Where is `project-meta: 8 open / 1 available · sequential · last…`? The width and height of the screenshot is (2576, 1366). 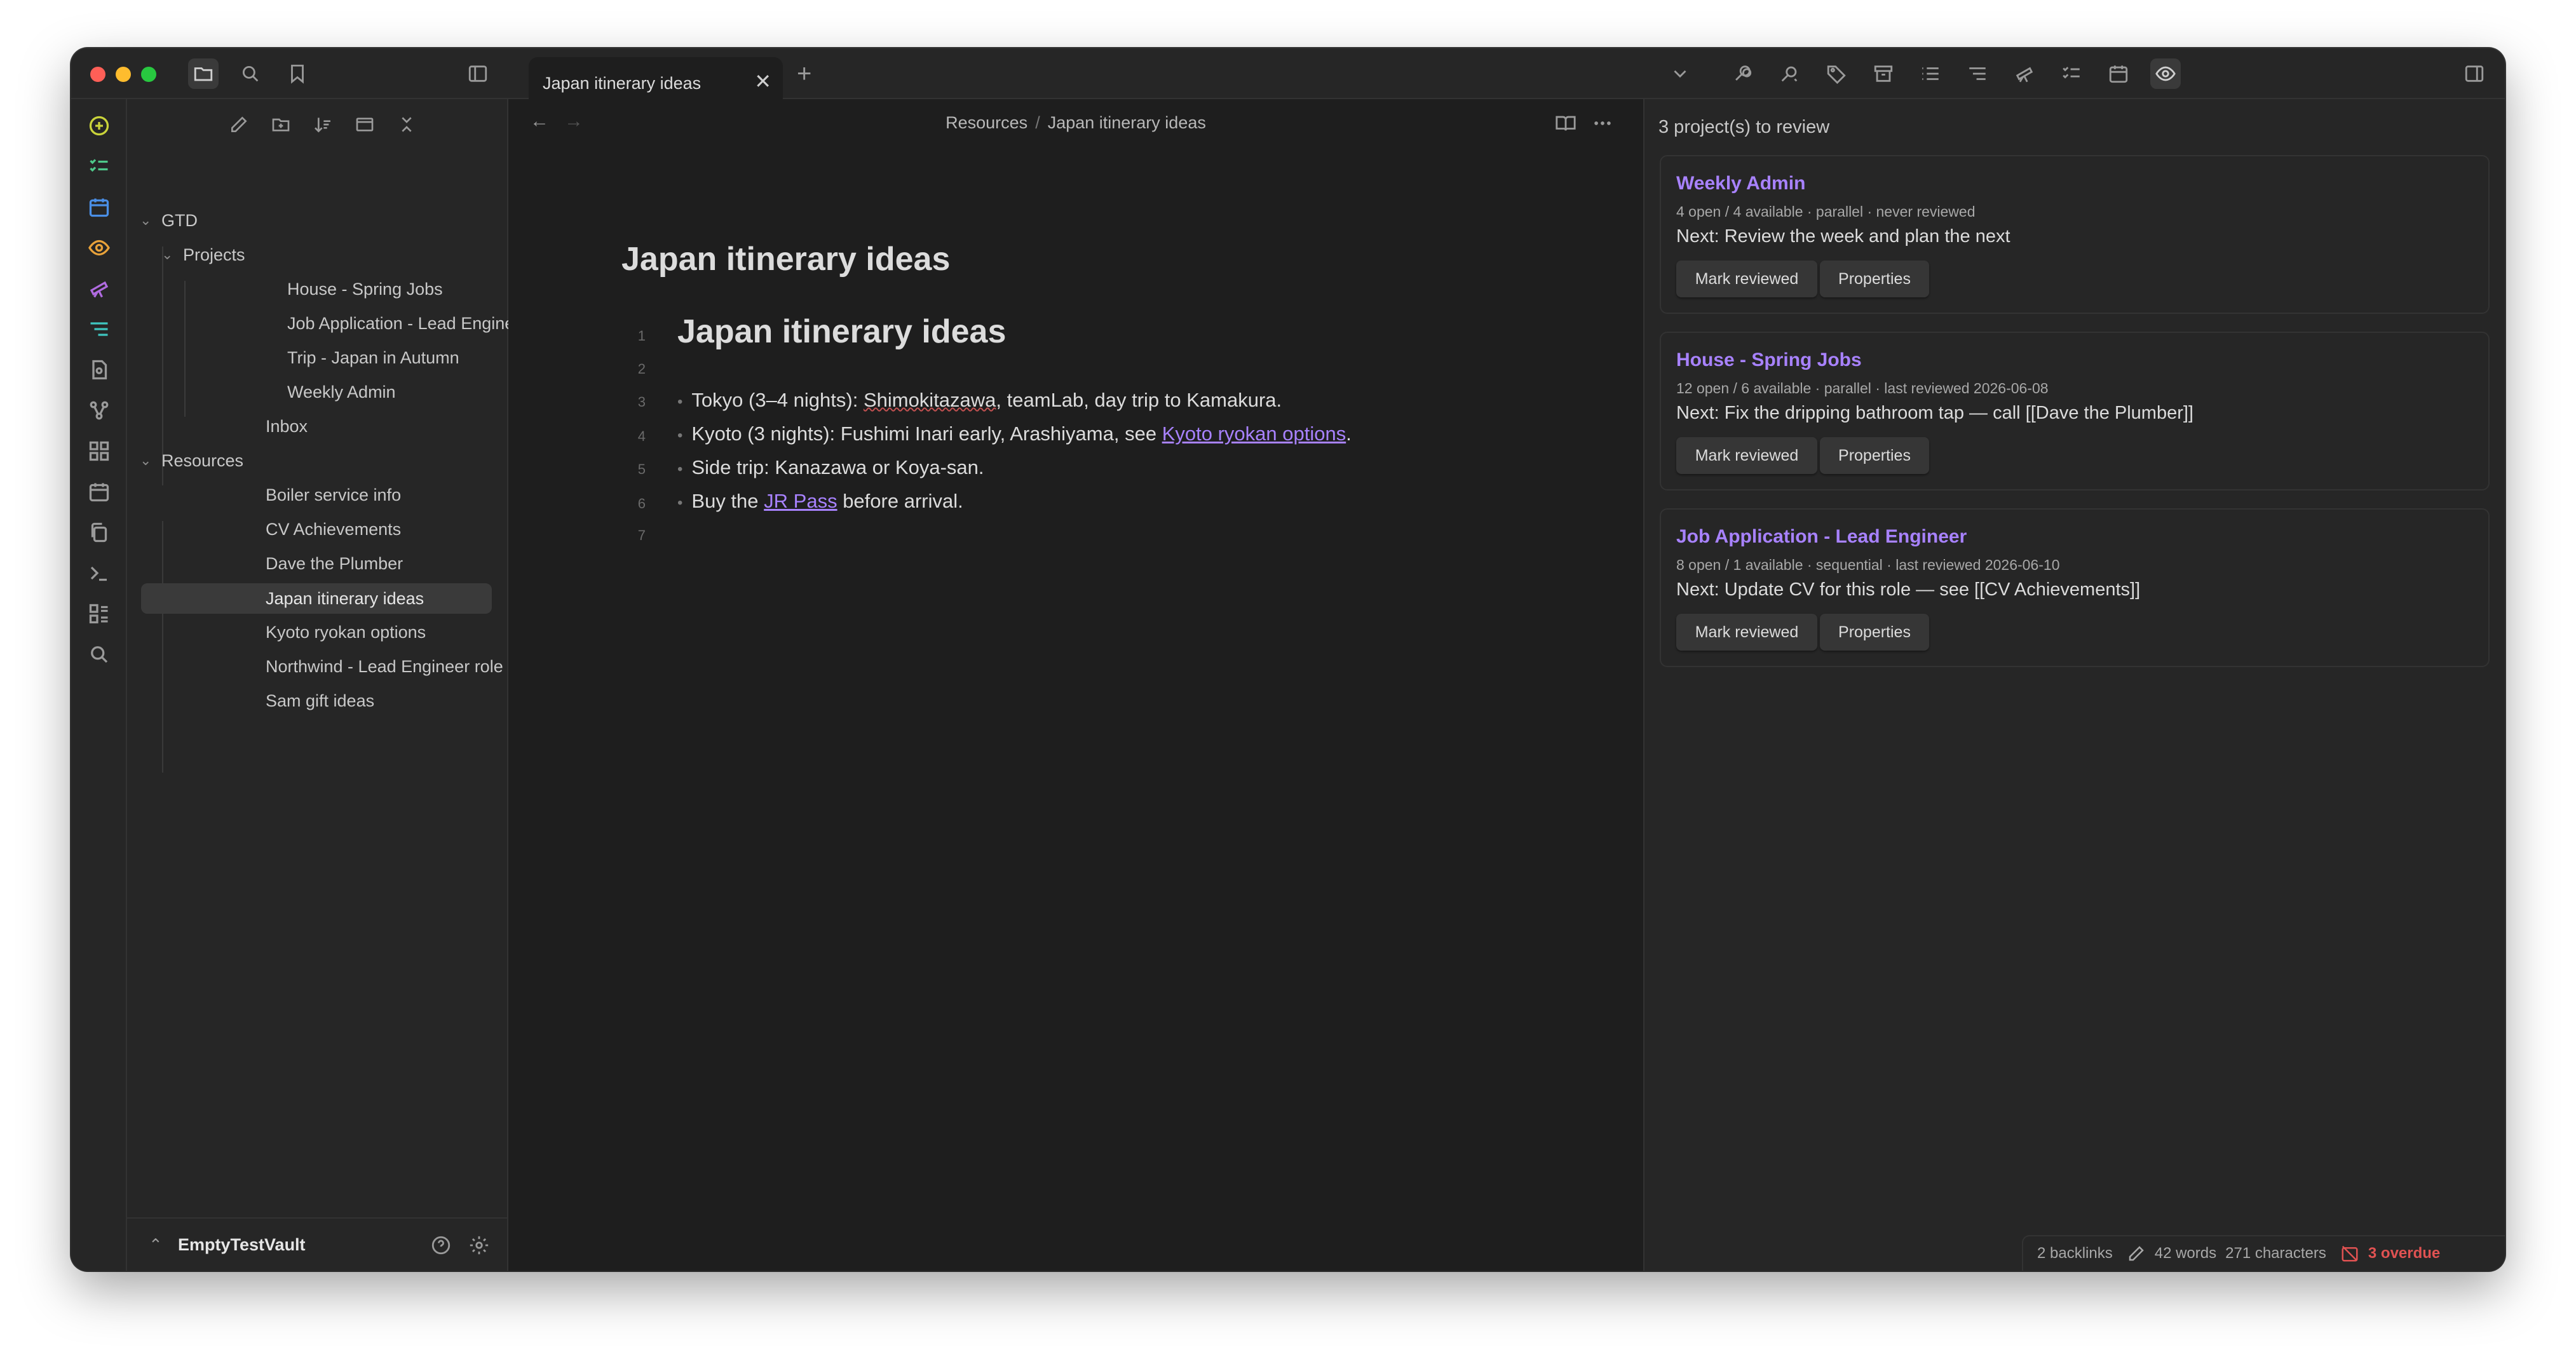 project-meta: 8 open / 1 available · sequential · last… is located at coordinates (1868, 565).